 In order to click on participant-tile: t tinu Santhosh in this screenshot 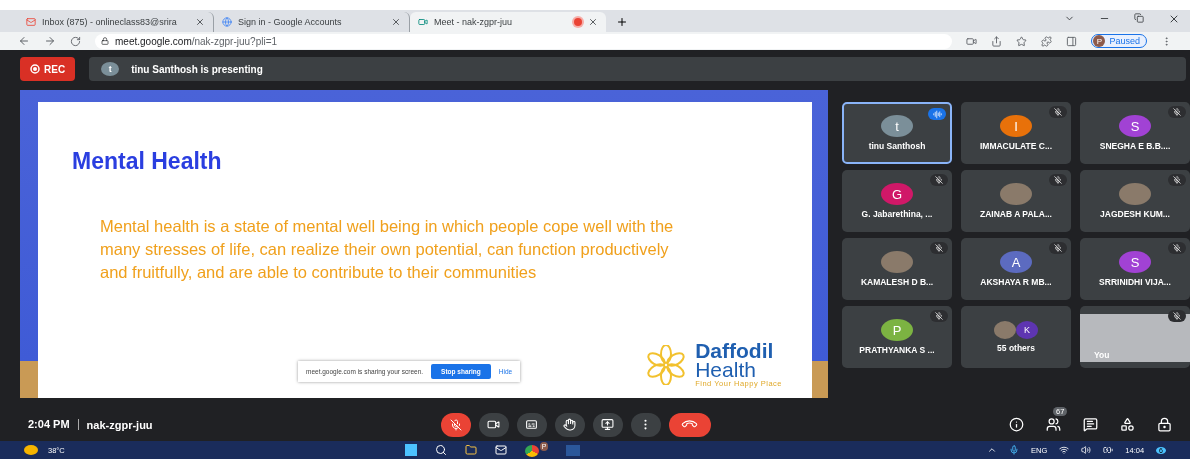, I will do `click(897, 133)`.